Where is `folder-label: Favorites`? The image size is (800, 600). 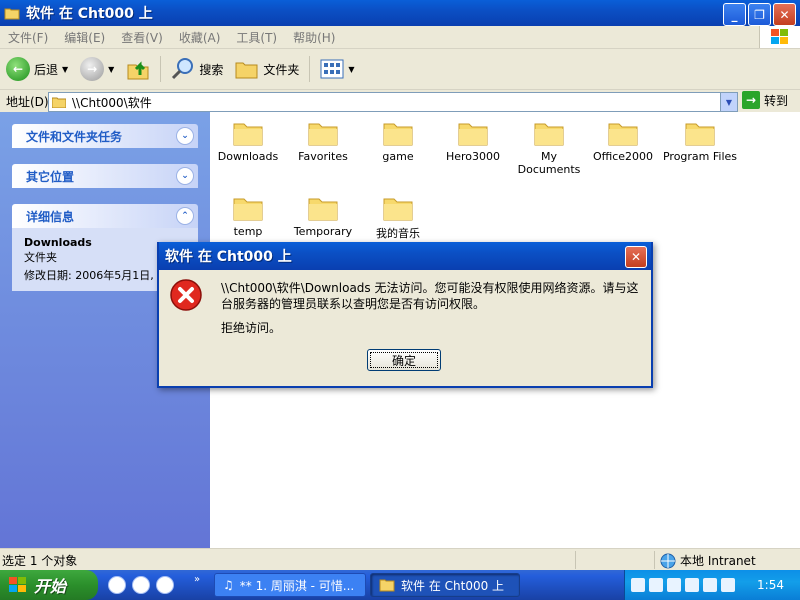 folder-label: Favorites is located at coordinates (323, 156).